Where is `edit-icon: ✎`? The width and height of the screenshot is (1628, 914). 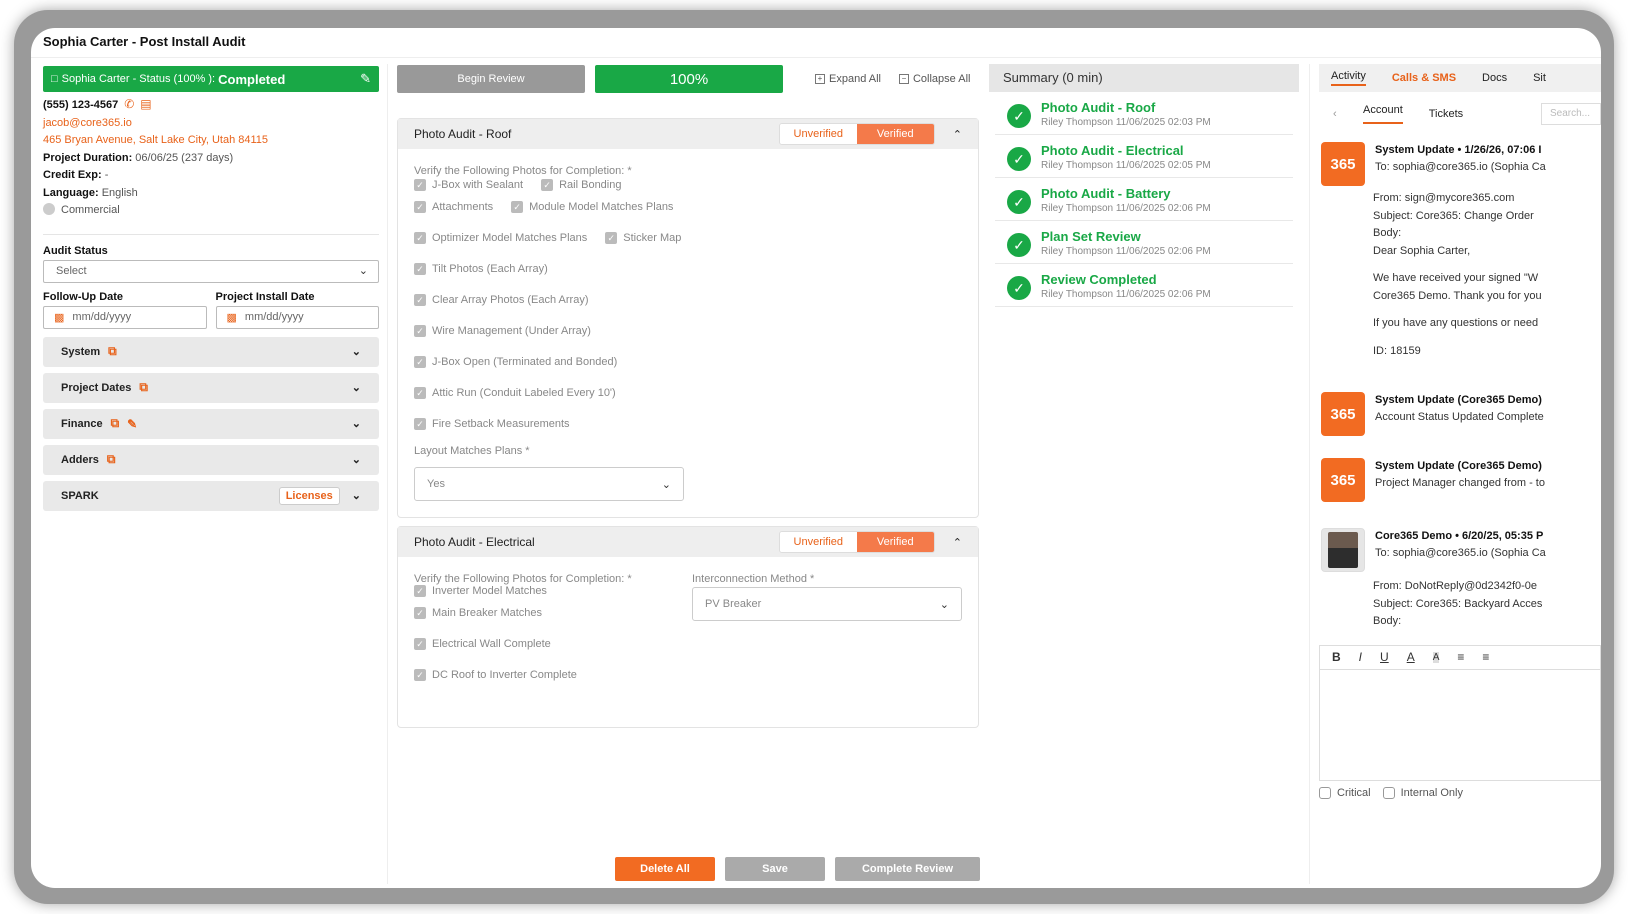 edit-icon: ✎ is located at coordinates (365, 79).